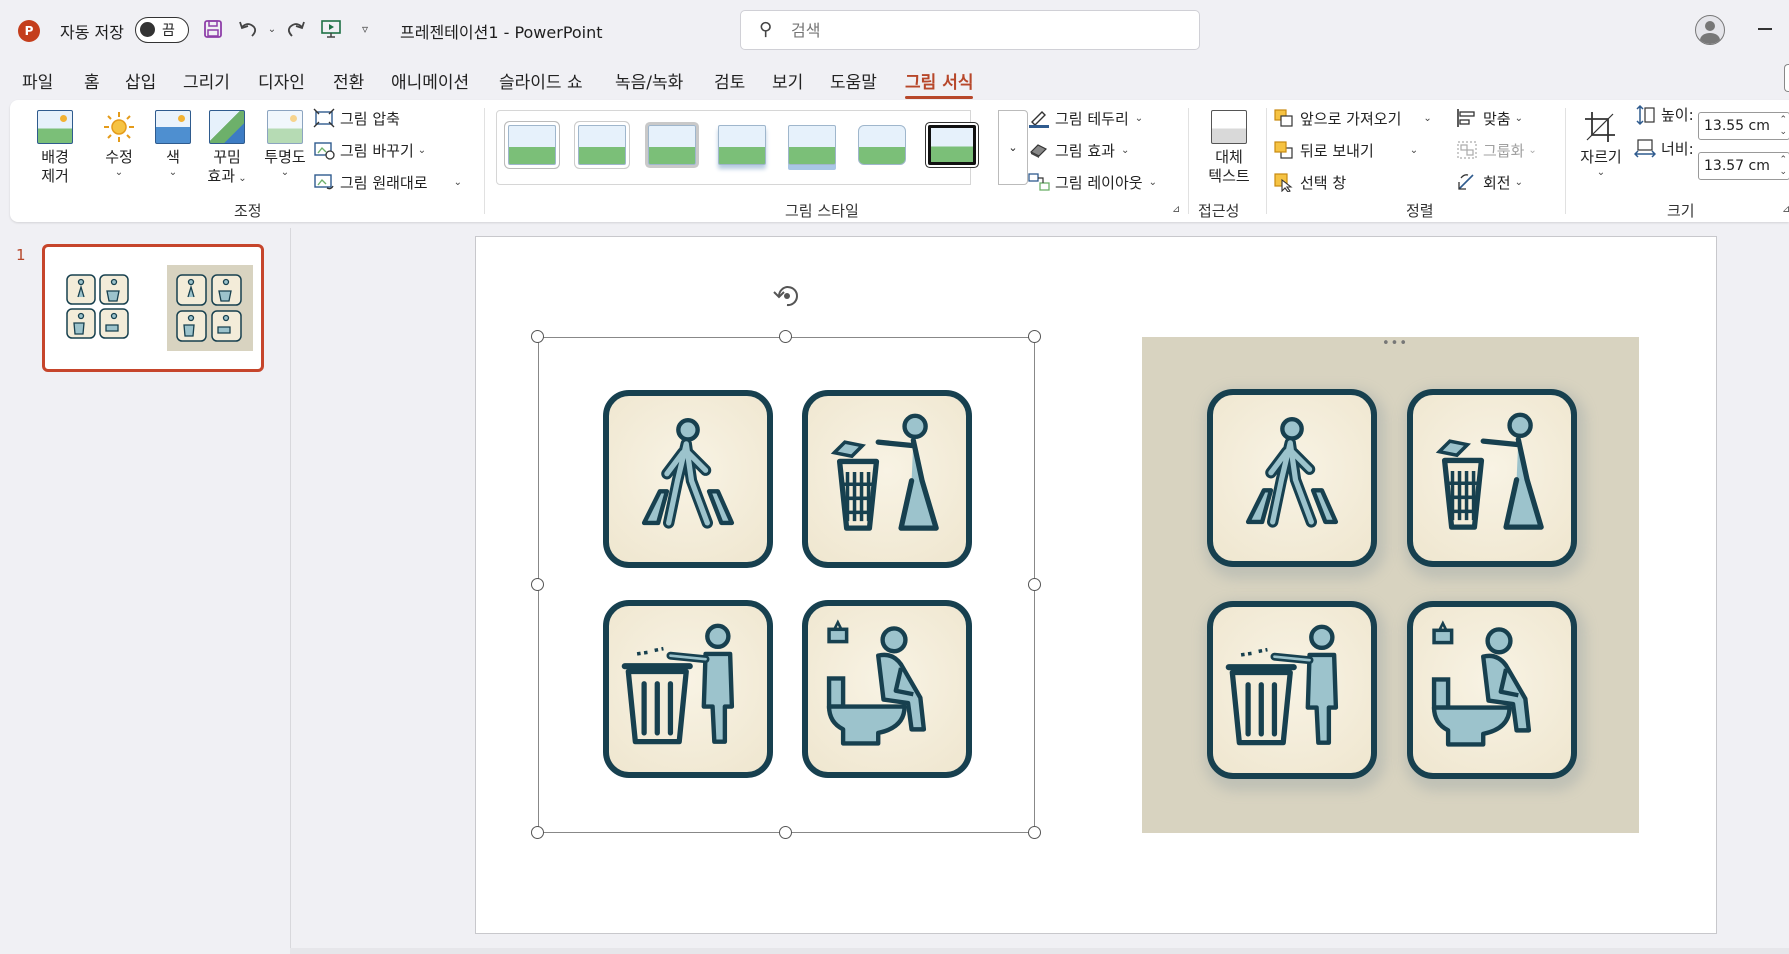 This screenshot has width=1789, height=954. I want to click on pane-divider, so click(290, 591).